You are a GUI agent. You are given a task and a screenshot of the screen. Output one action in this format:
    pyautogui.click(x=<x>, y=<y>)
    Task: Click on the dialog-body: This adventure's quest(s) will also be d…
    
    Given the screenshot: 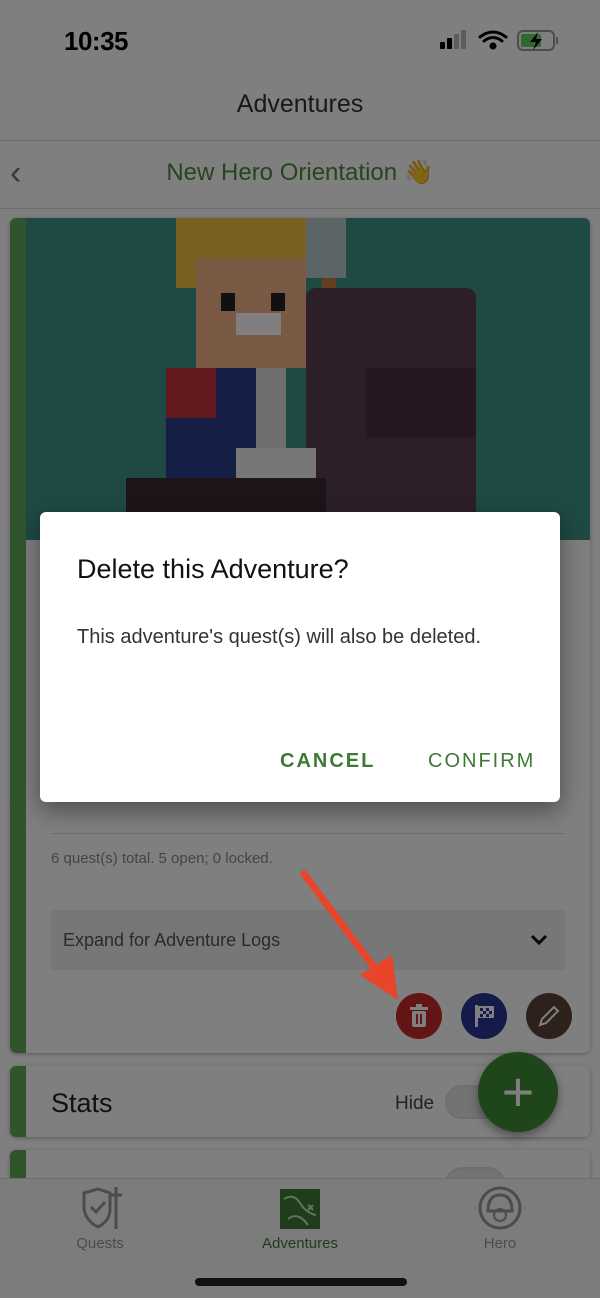 What is the action you would take?
    pyautogui.click(x=279, y=637)
    